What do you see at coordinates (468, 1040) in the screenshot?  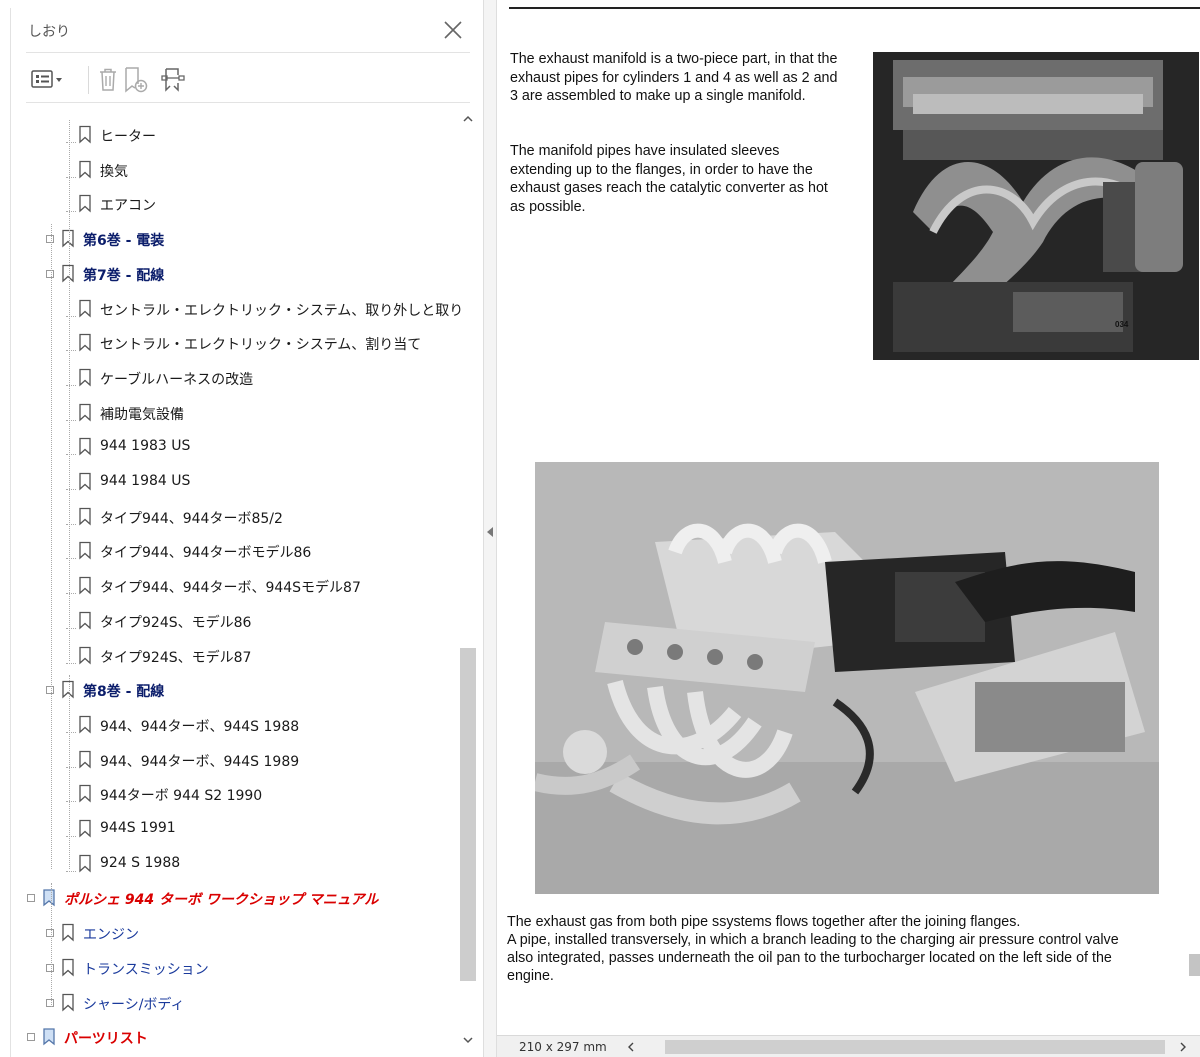 I see `scroll-down-icon` at bounding box center [468, 1040].